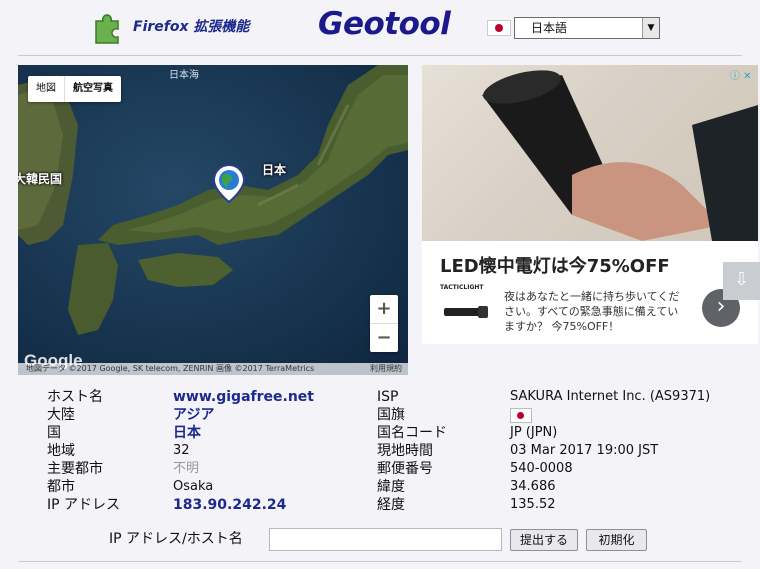 Image resolution: width=760 pixels, height=569 pixels. What do you see at coordinates (92, 89) in the screenshot?
I see `tab-satellite: 航空写真` at bounding box center [92, 89].